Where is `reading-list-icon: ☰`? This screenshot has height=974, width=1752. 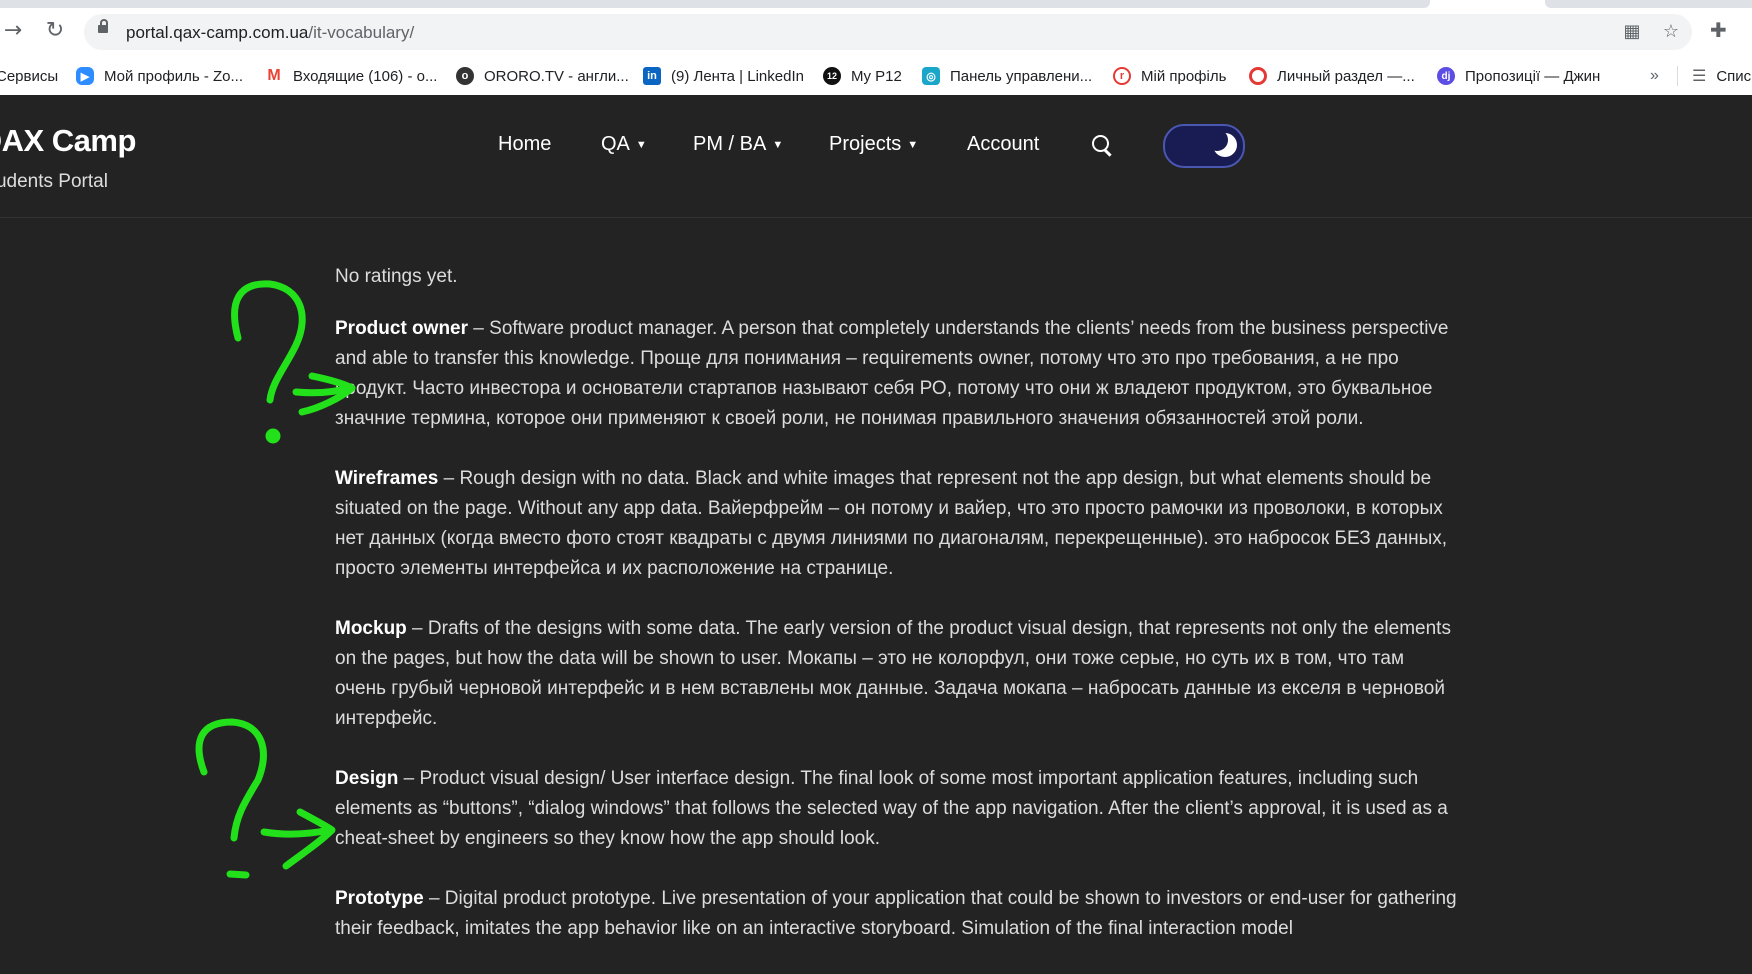 reading-list-icon: ☰ is located at coordinates (1699, 76).